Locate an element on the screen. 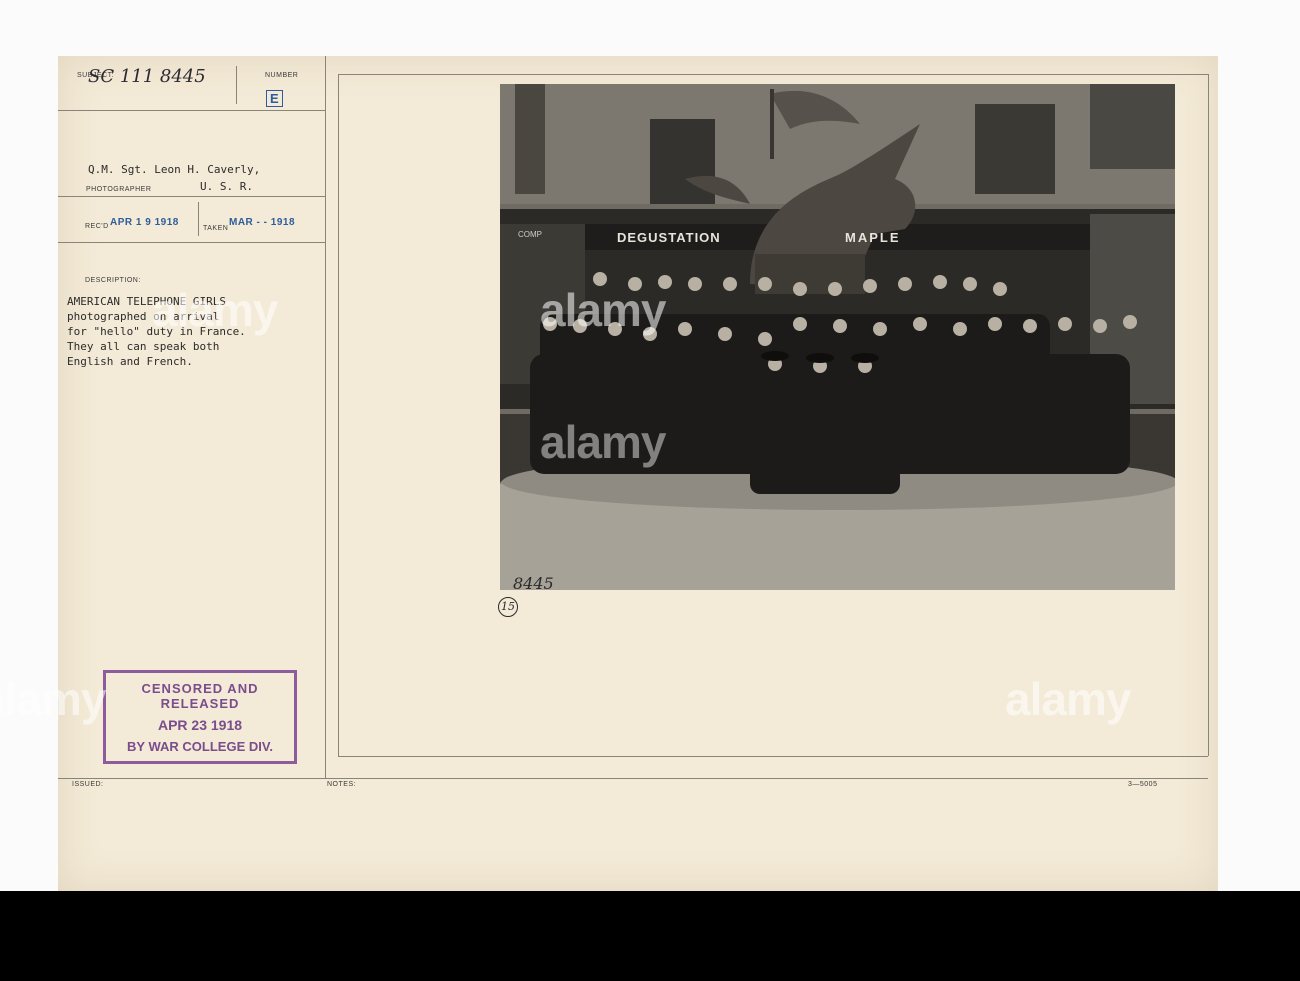 This screenshot has height=981, width=1300. notes-label: NOTES: is located at coordinates (342, 784).